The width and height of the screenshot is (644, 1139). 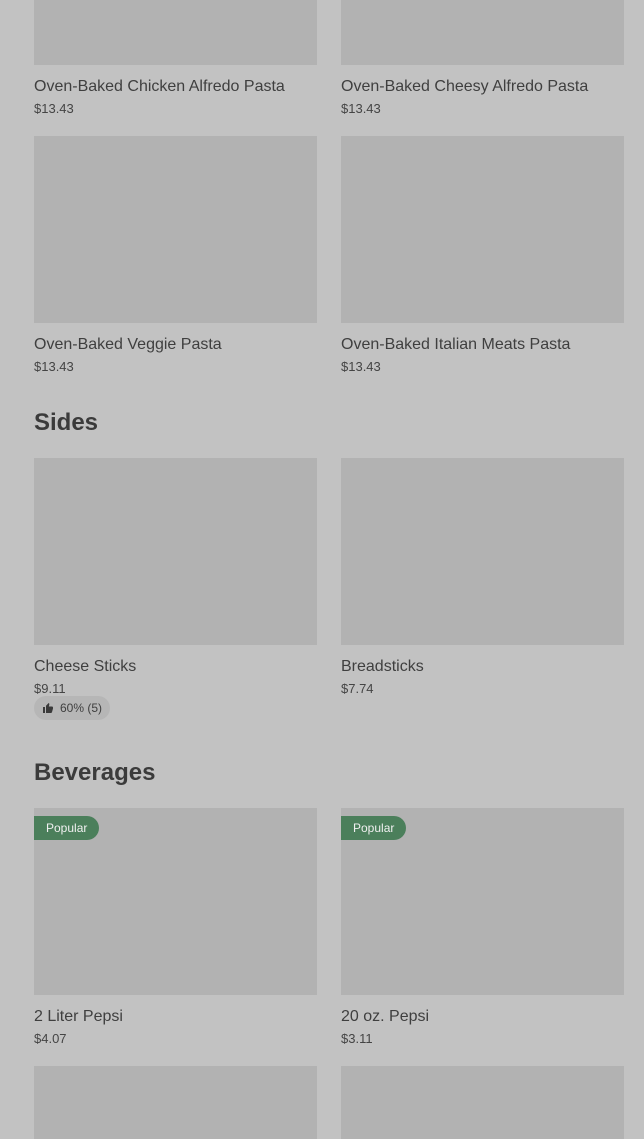 I want to click on menu-item-card: Oven-Baked Veggie Pasta $13.43, so click(x=175, y=255).